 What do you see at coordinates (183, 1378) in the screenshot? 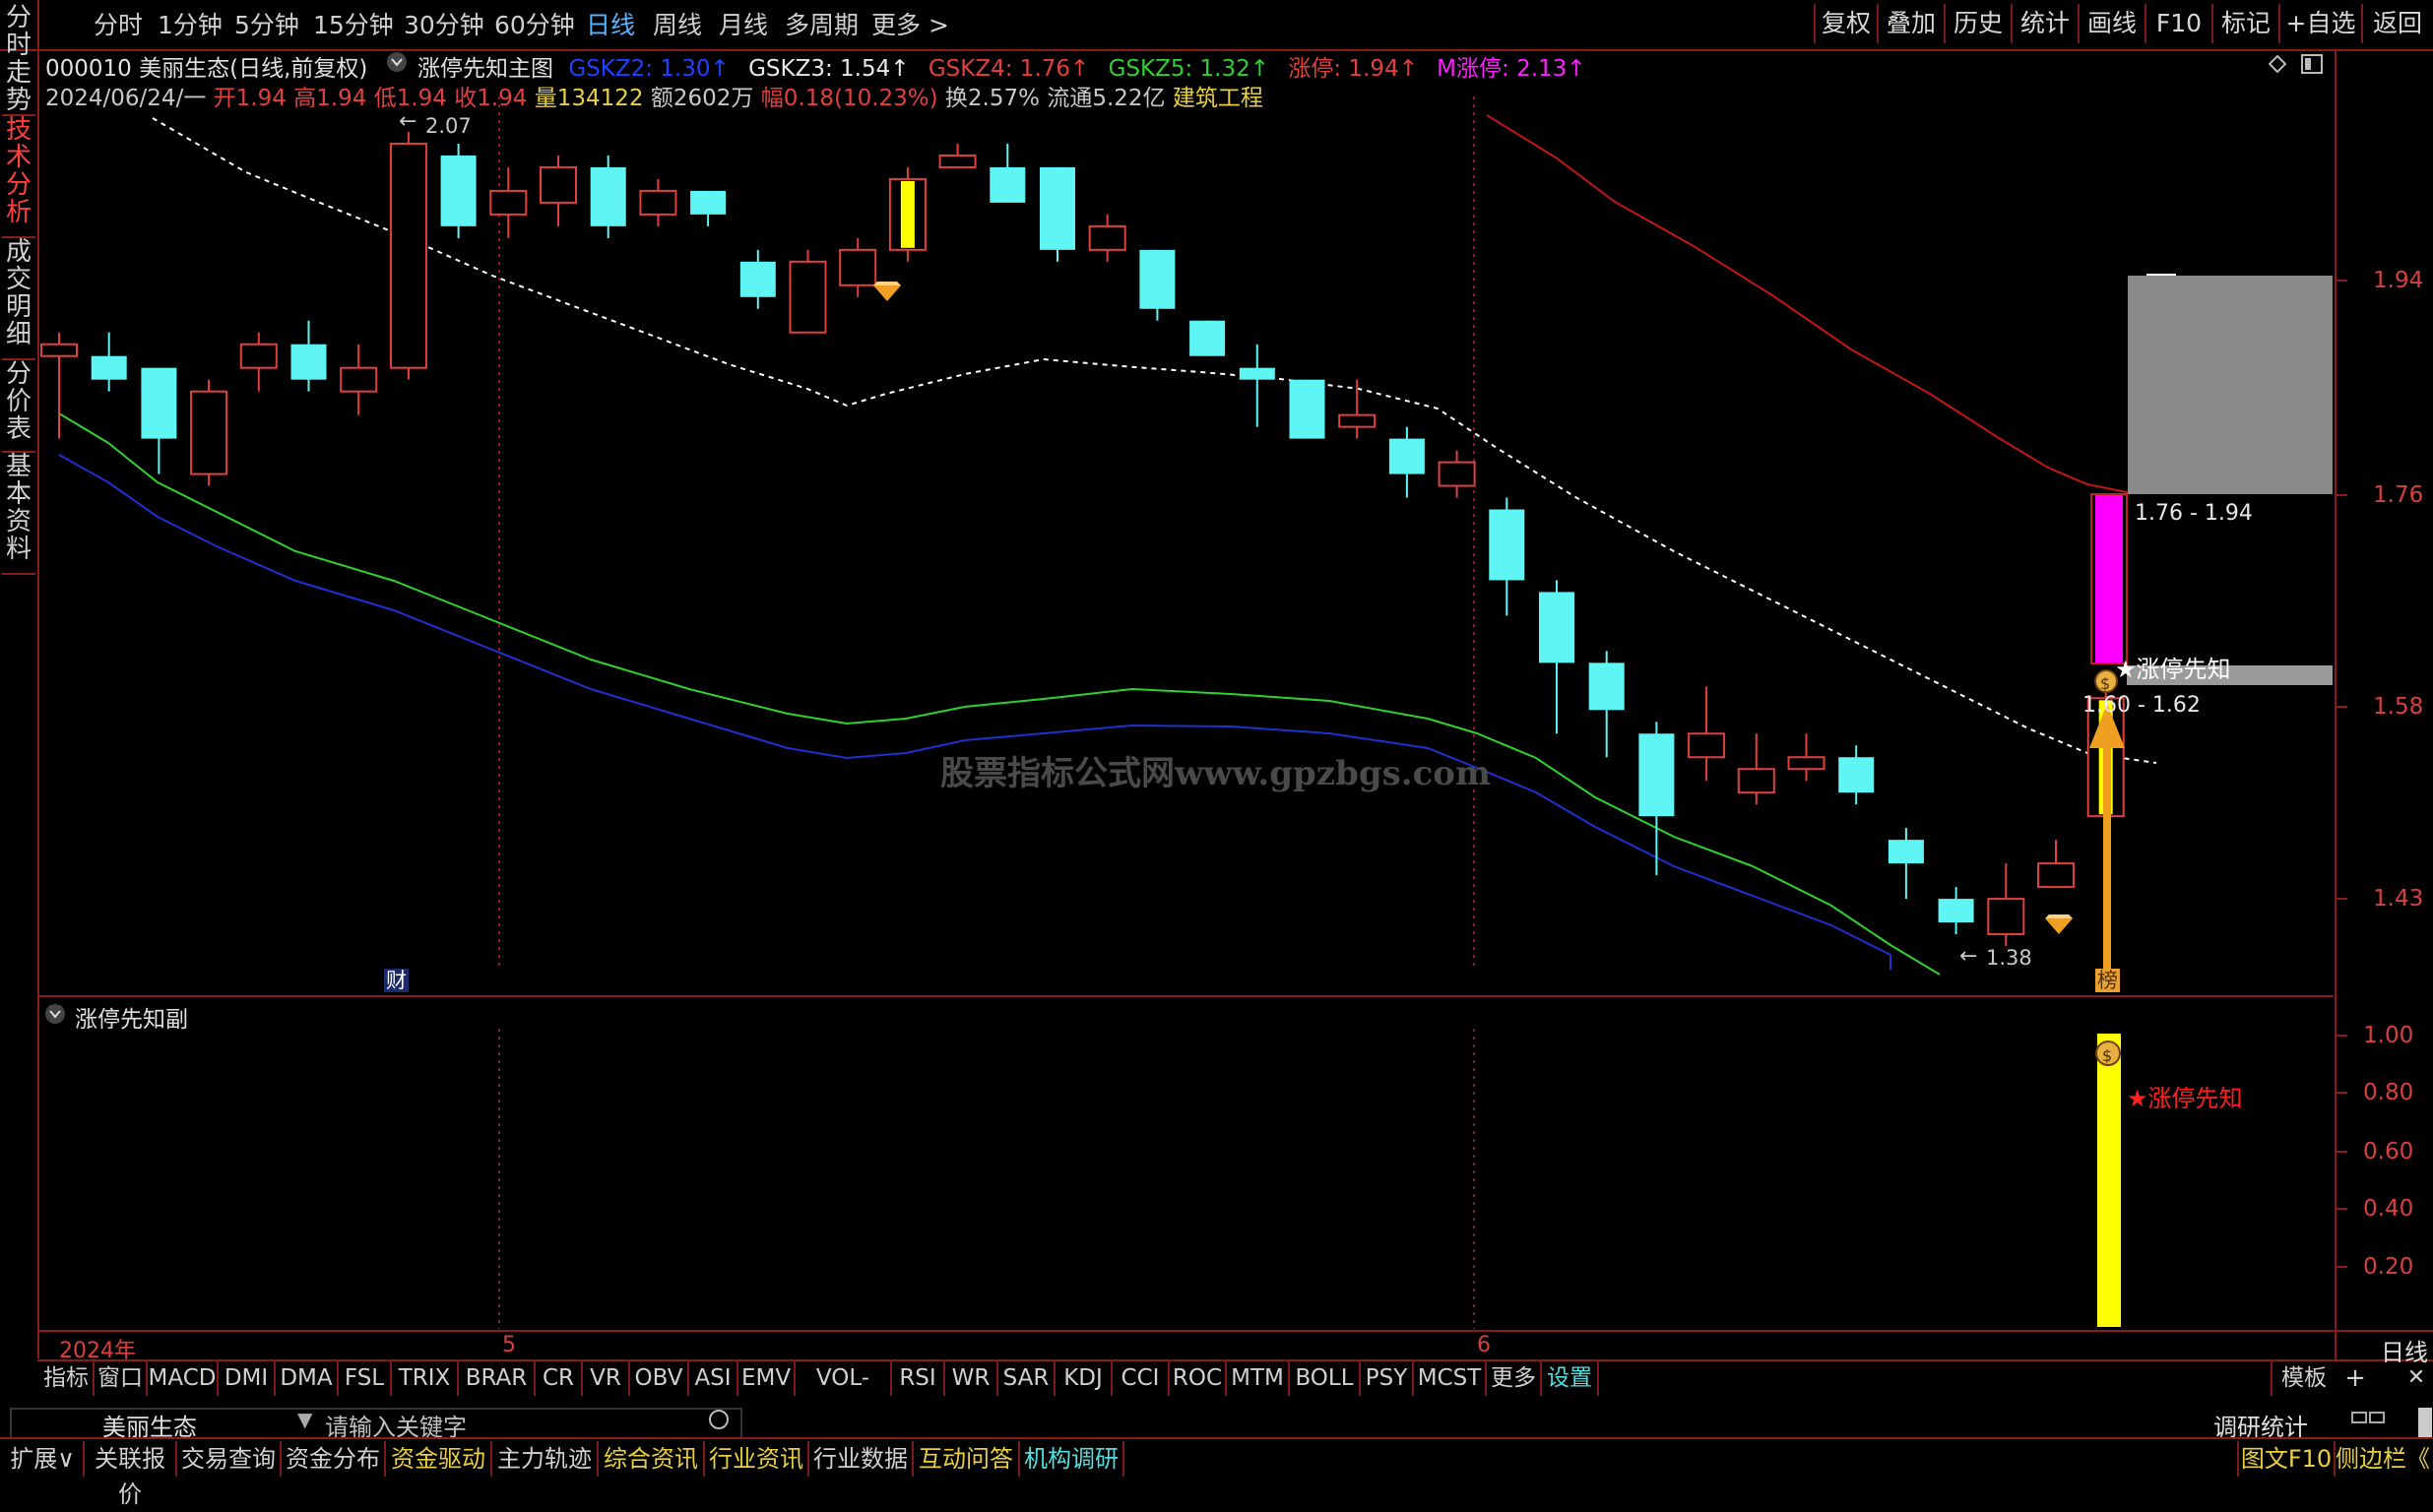
I see `indicator-tab-macd: MACD` at bounding box center [183, 1378].